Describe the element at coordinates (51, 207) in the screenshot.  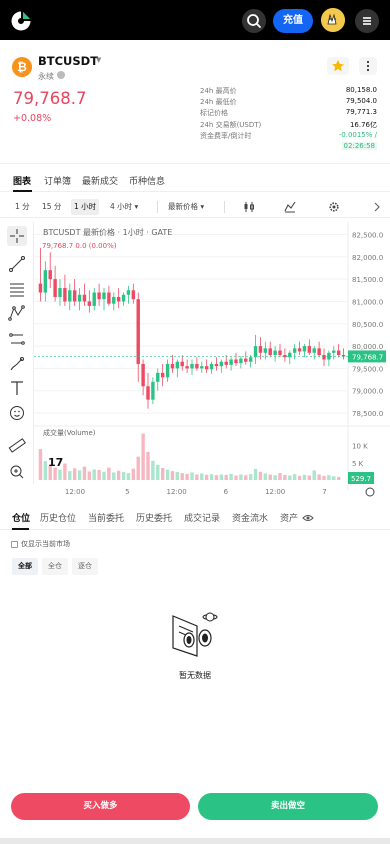
I see `interval-15m: 15 分` at that location.